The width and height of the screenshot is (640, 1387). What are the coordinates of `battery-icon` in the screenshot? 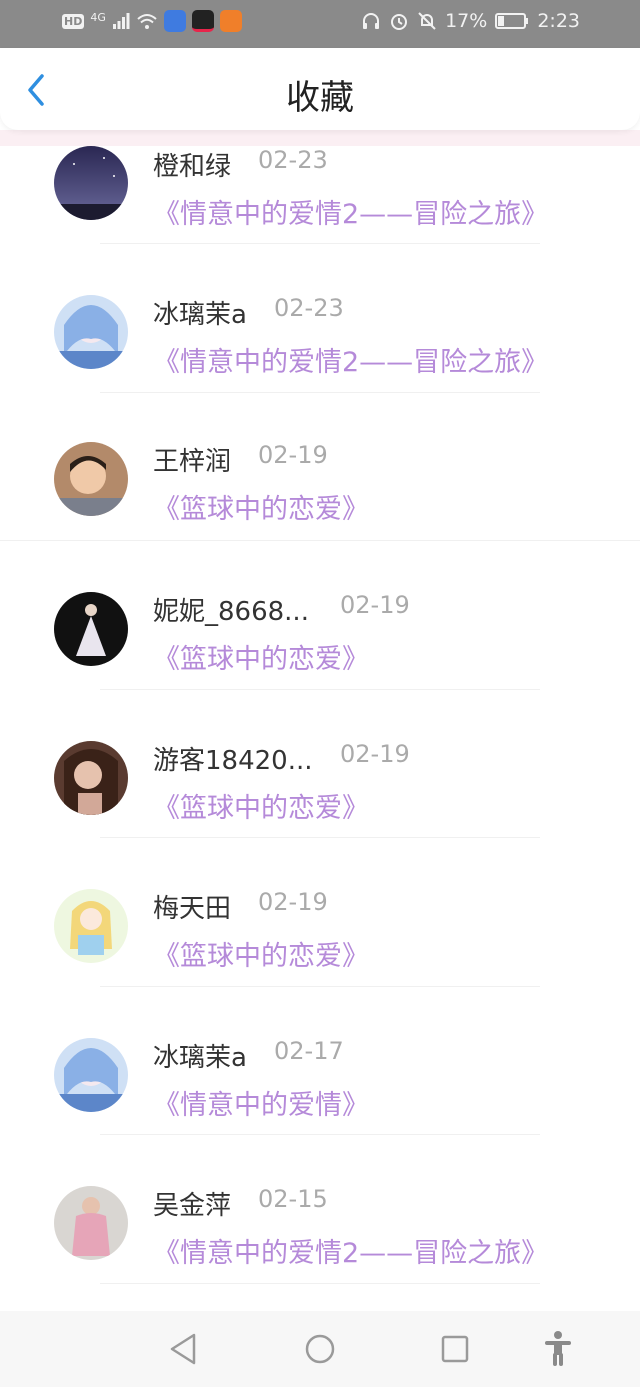 It's located at (512, 21).